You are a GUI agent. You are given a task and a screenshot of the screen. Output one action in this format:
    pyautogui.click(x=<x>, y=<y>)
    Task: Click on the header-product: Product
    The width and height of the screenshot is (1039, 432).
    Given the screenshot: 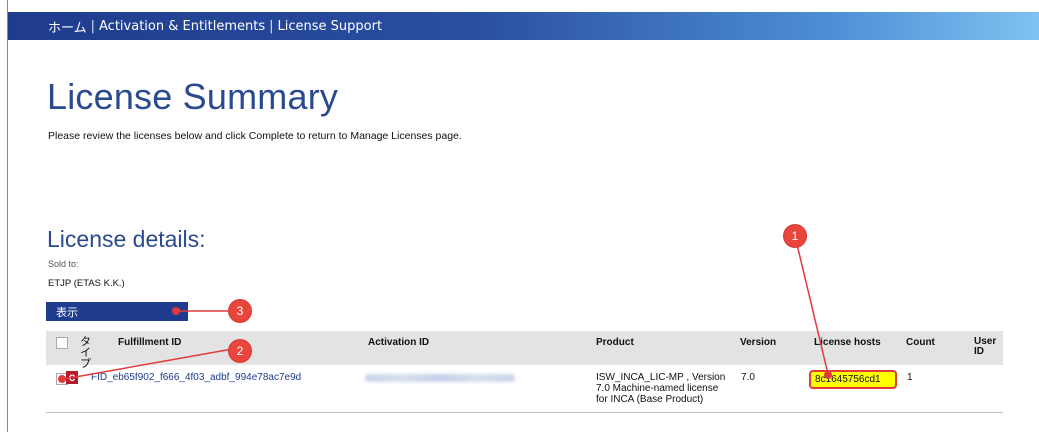 What is the action you would take?
    pyautogui.click(x=615, y=342)
    